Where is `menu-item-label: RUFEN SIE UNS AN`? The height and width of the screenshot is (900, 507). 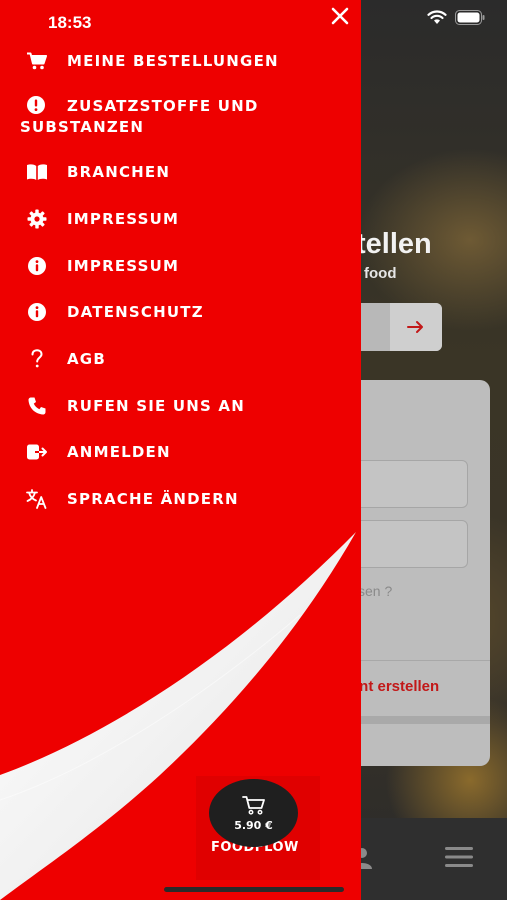 menu-item-label: RUFEN SIE UNS AN is located at coordinates (156, 406).